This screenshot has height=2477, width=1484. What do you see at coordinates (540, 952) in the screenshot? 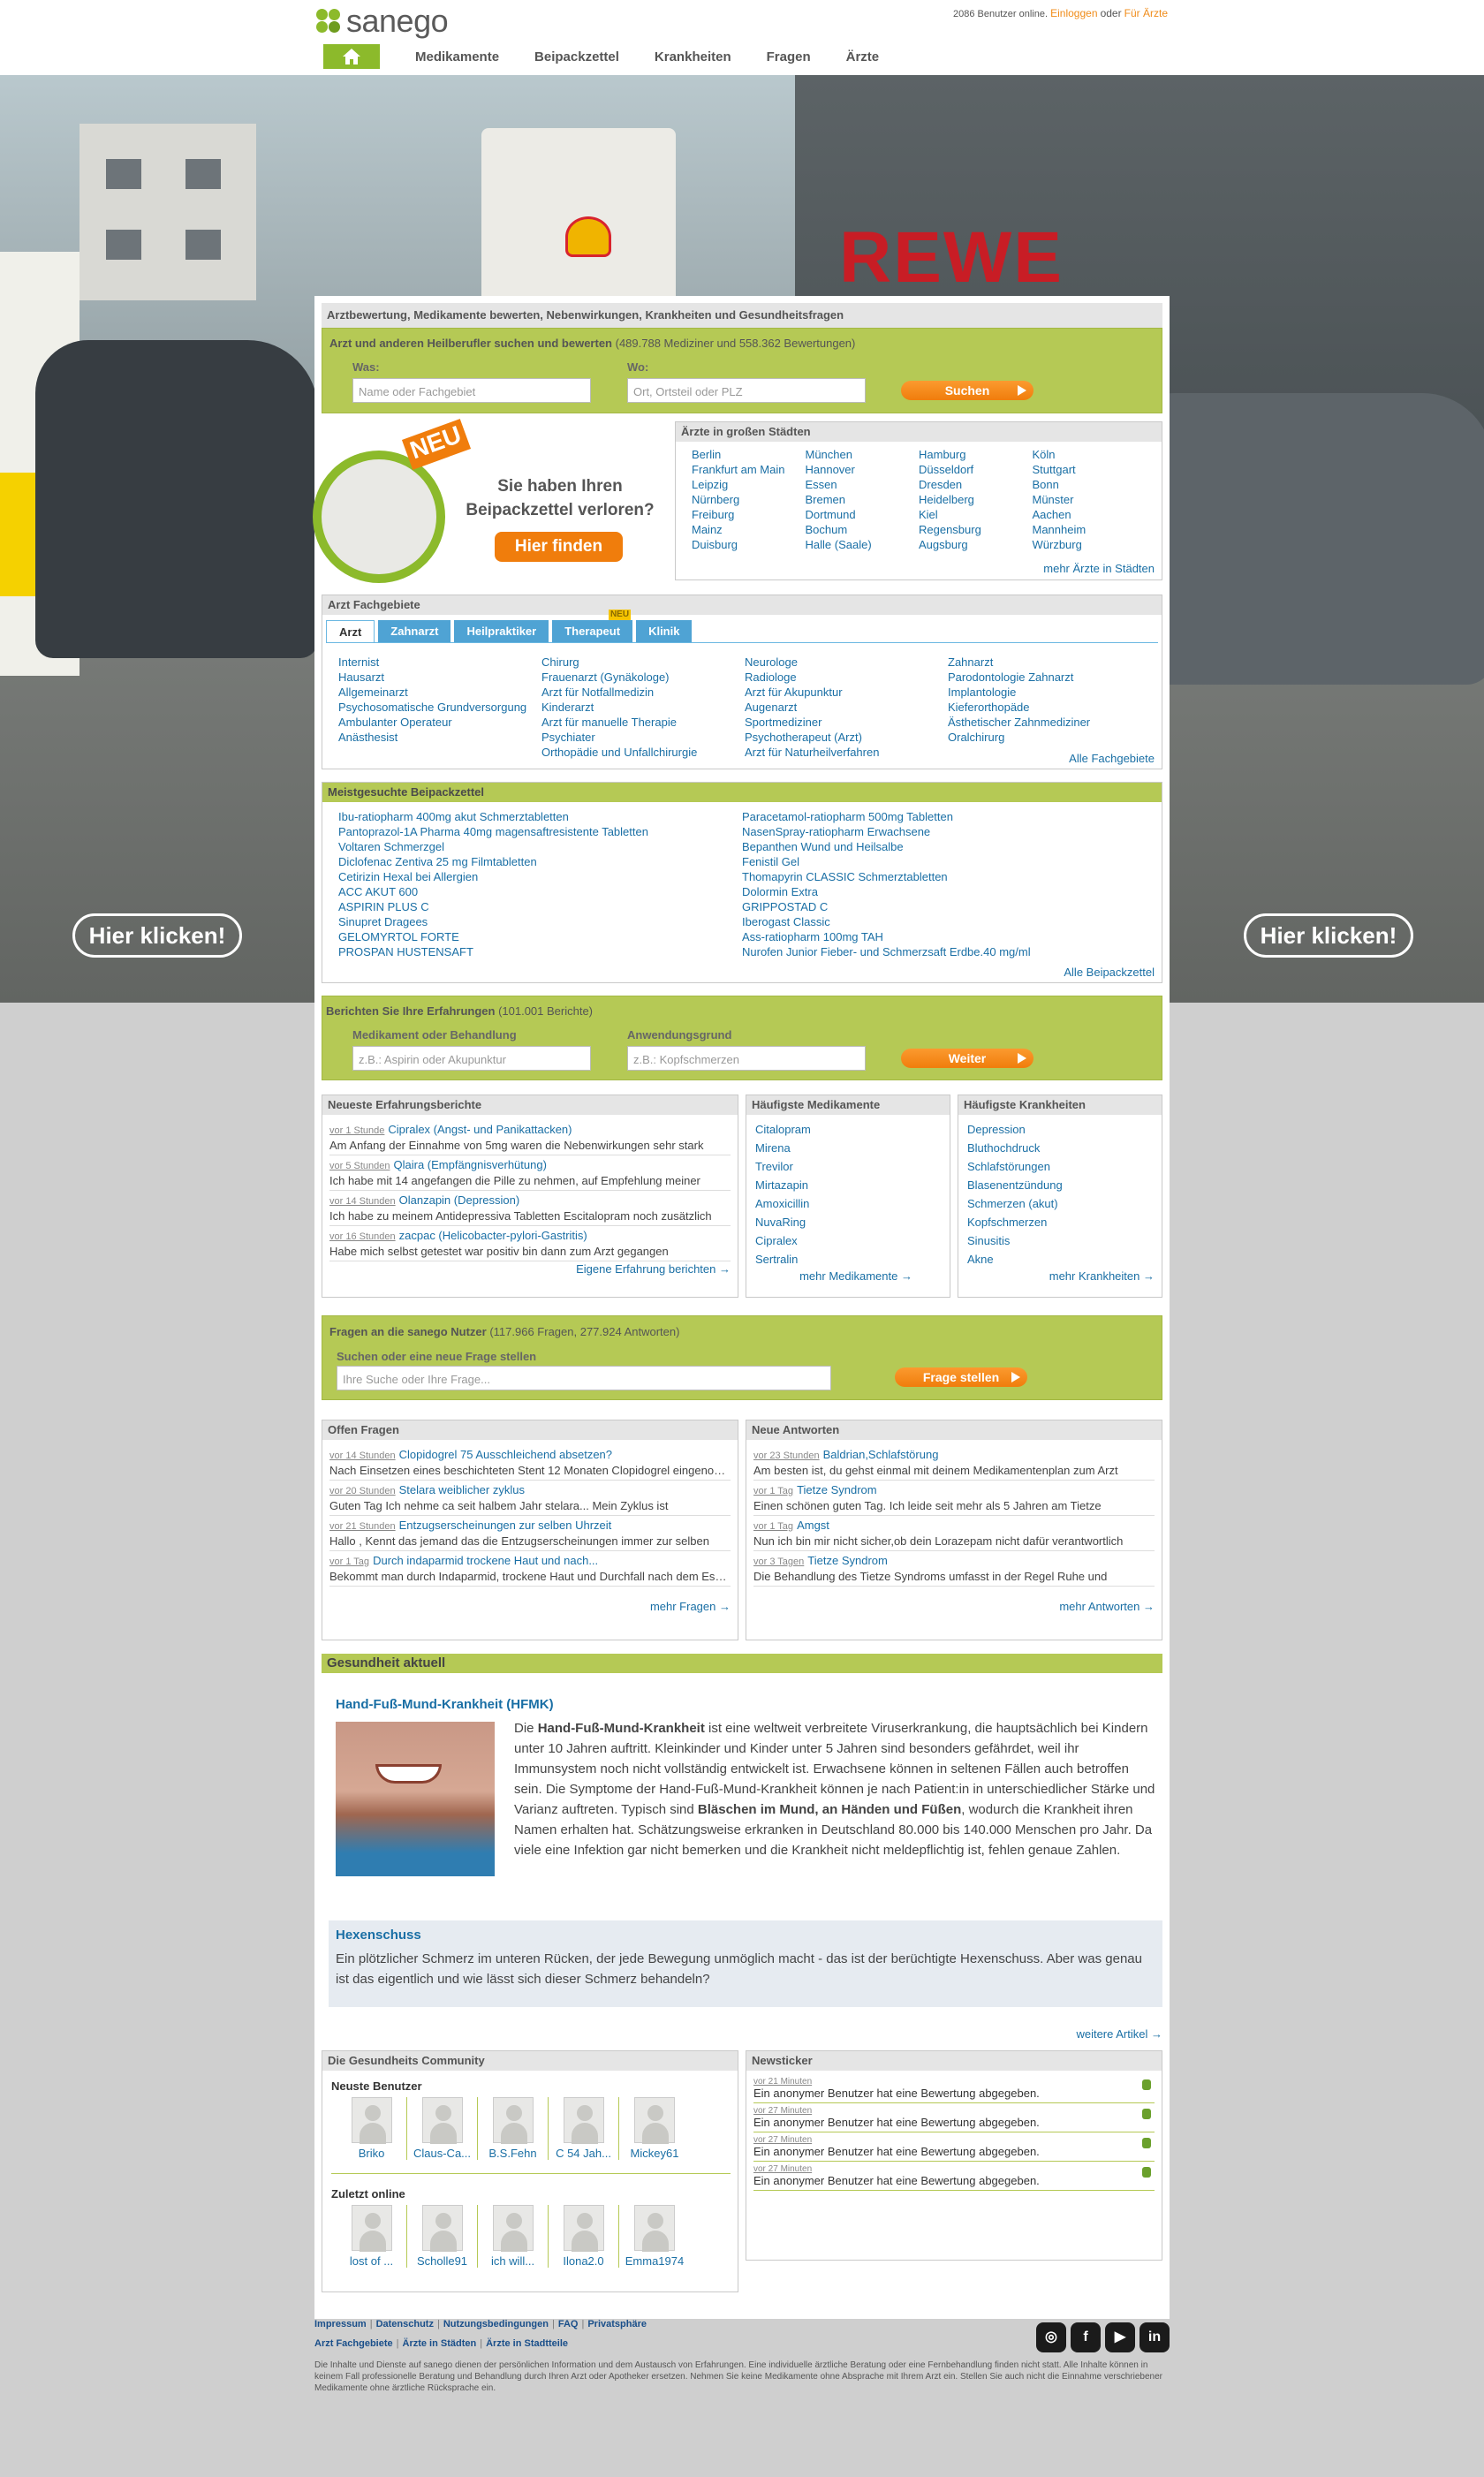
I see `beipackzettel-link: PROSPAN HUSTENSAFT` at bounding box center [540, 952].